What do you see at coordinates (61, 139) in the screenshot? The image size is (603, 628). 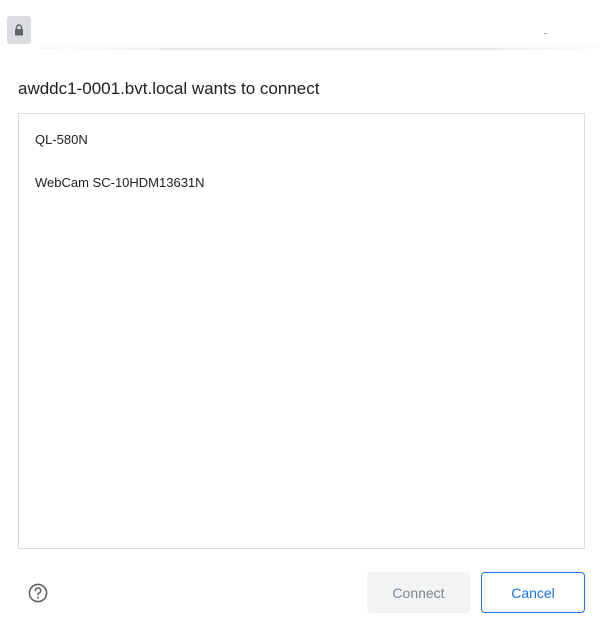 I see `device-item-ql-580n: QL-580N` at bounding box center [61, 139].